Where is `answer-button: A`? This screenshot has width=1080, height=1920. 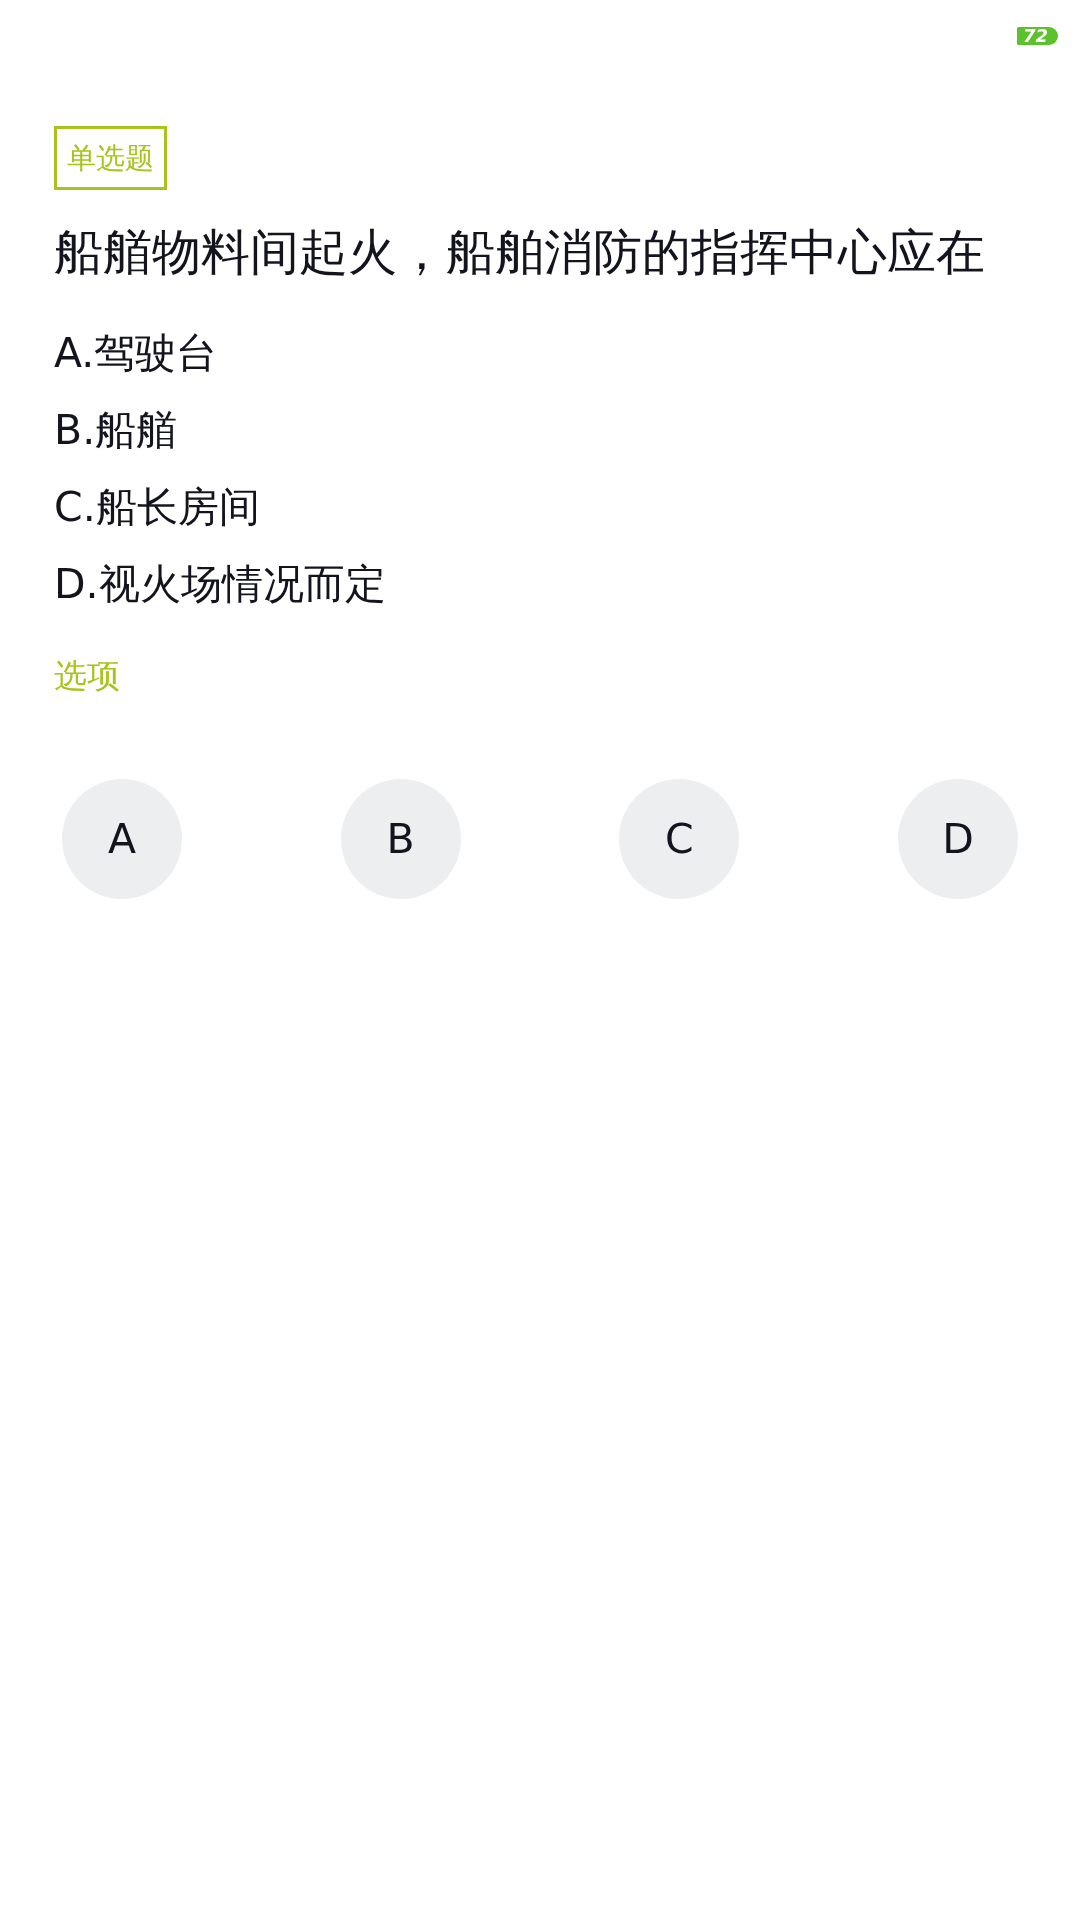
answer-button: A is located at coordinates (122, 839).